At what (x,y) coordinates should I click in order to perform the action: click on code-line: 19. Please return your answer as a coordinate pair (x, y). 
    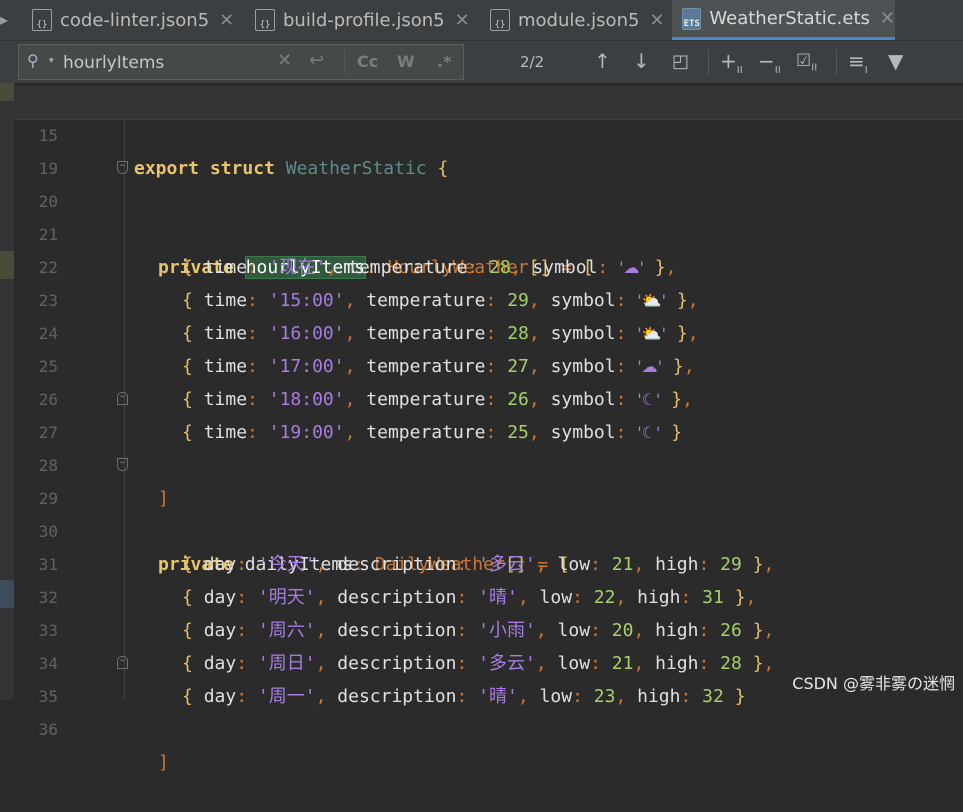
    Looking at the image, I should click on (488, 148).